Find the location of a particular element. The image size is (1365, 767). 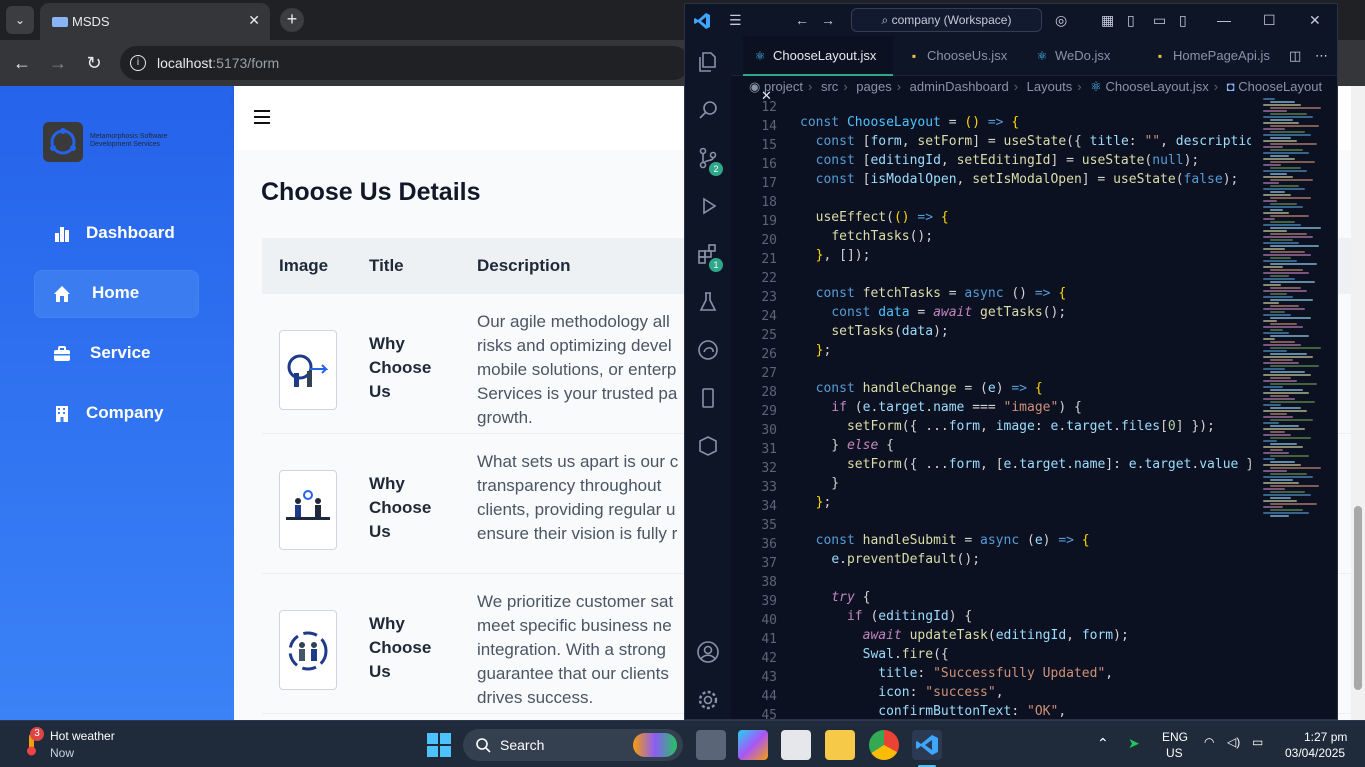

remote-explorer-icon is located at coordinates (708, 446).